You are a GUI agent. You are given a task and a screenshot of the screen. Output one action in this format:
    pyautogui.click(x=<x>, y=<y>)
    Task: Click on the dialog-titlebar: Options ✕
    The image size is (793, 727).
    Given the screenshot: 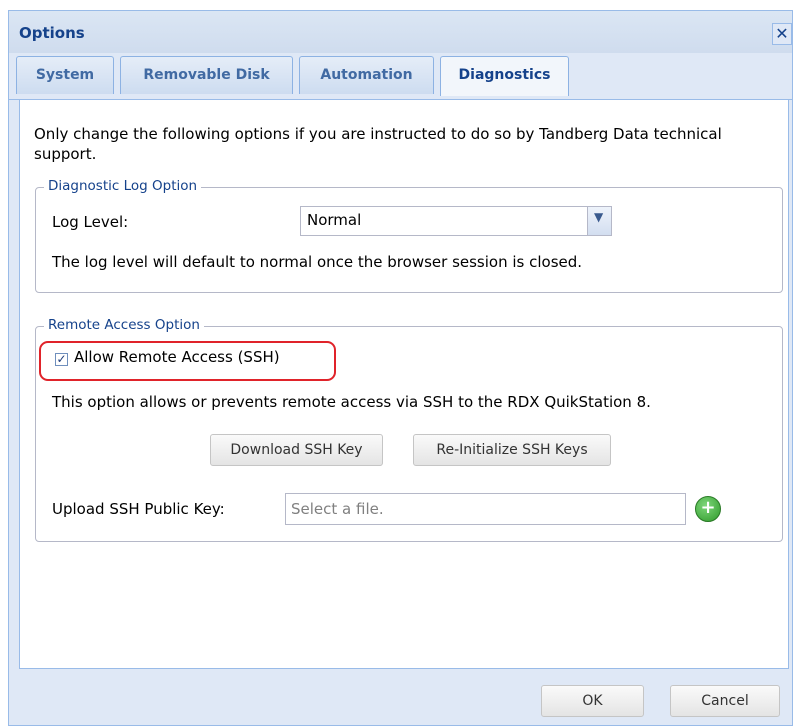 What is the action you would take?
    pyautogui.click(x=400, y=32)
    